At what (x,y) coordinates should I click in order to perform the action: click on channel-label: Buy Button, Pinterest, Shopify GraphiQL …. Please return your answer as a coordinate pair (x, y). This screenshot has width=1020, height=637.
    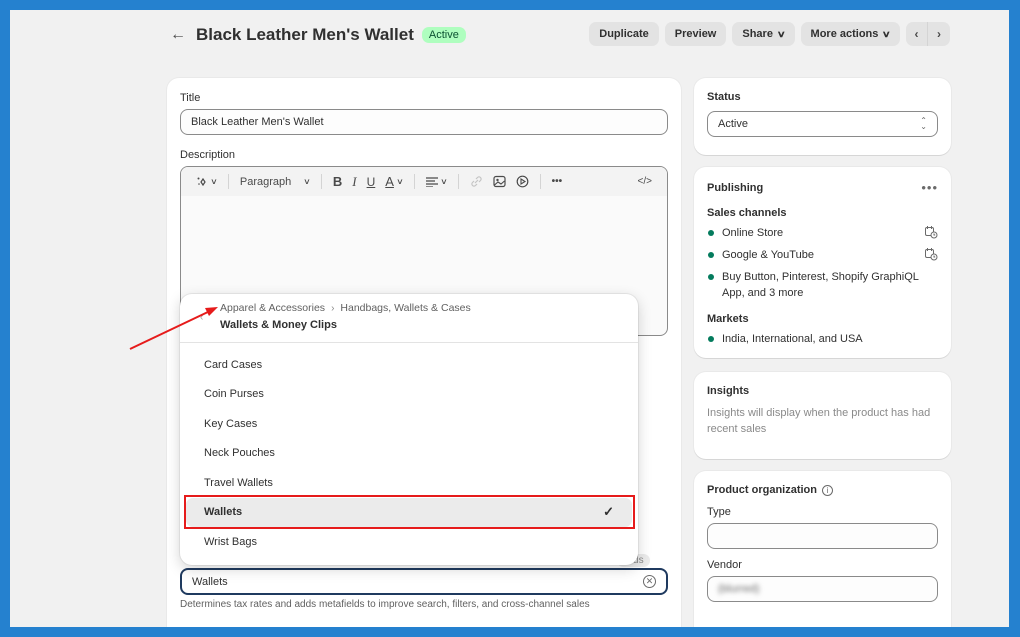
    Looking at the image, I should click on (820, 285).